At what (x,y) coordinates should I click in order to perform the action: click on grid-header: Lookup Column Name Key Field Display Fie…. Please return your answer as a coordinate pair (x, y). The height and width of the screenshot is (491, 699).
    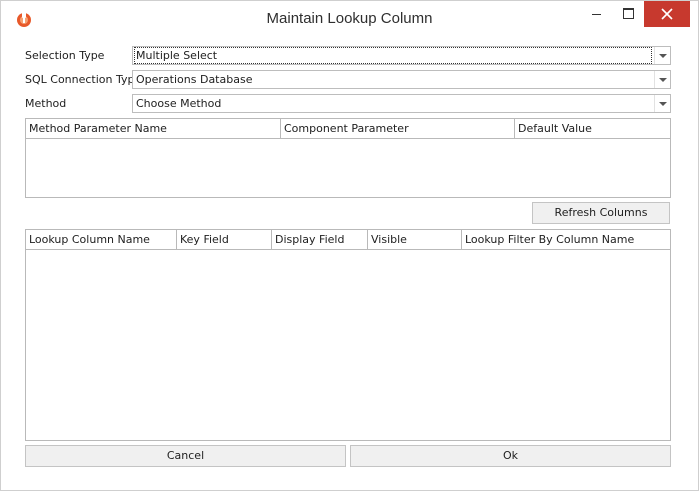
    Looking at the image, I should click on (348, 240).